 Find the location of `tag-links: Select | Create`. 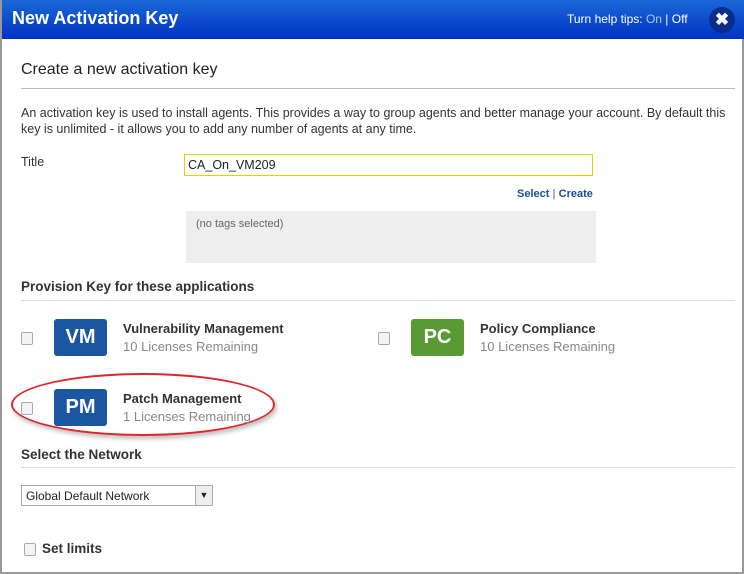

tag-links: Select | Create is located at coordinates (555, 194).